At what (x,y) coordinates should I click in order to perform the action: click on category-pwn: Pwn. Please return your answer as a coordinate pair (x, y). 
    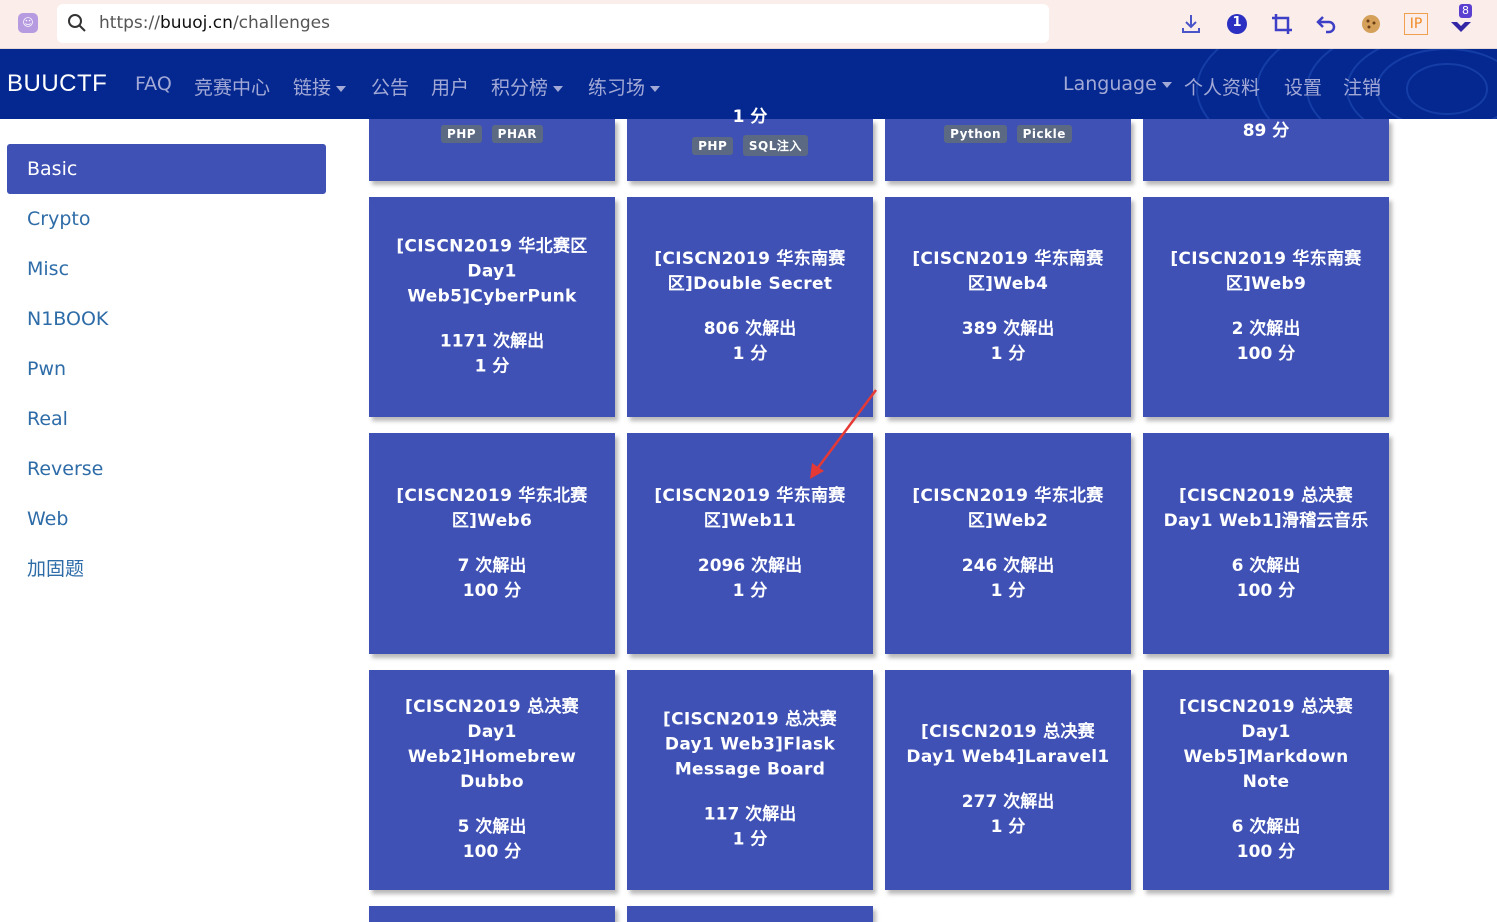
    Looking at the image, I should click on (166, 369).